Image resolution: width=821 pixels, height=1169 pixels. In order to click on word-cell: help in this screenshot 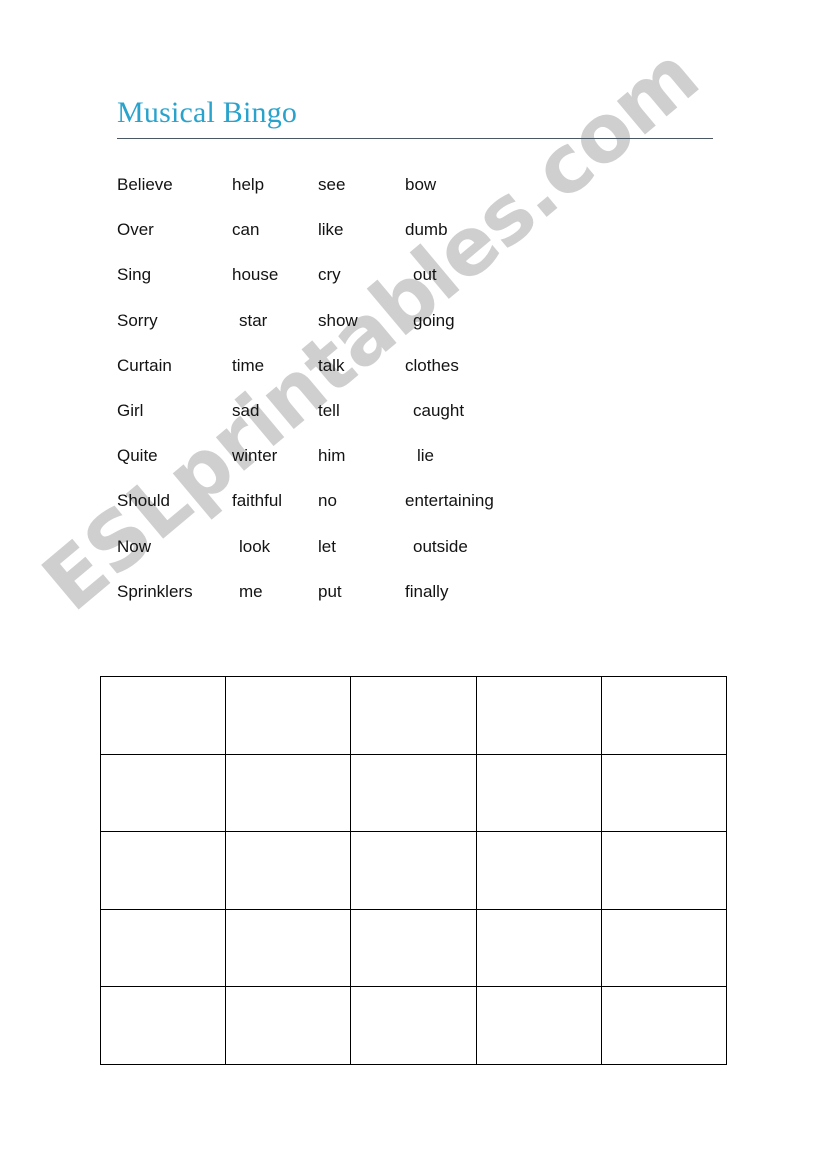, I will do `click(248, 184)`.